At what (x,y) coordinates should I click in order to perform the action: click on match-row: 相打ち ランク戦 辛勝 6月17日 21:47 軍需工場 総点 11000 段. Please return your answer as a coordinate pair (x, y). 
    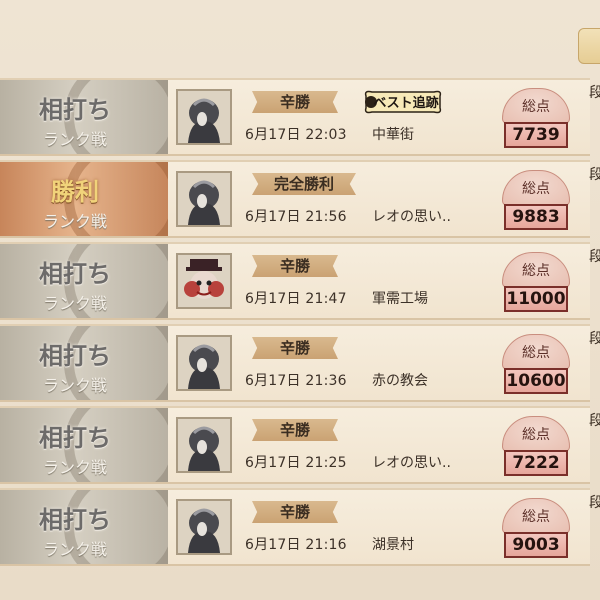
    Looking at the image, I should click on (300, 281).